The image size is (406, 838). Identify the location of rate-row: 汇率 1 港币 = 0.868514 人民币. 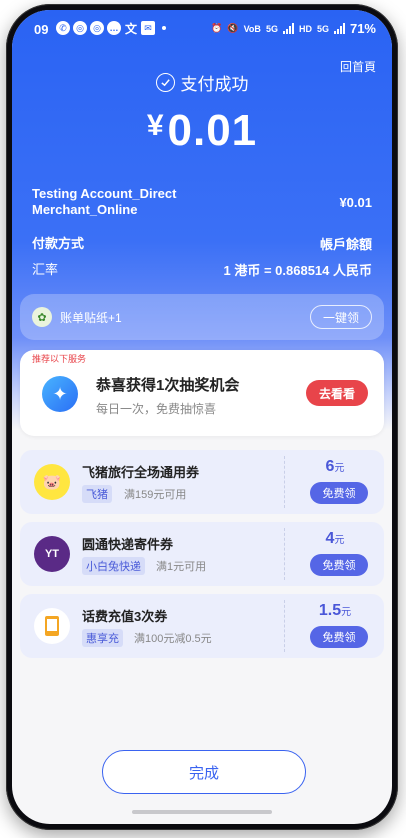
(202, 269).